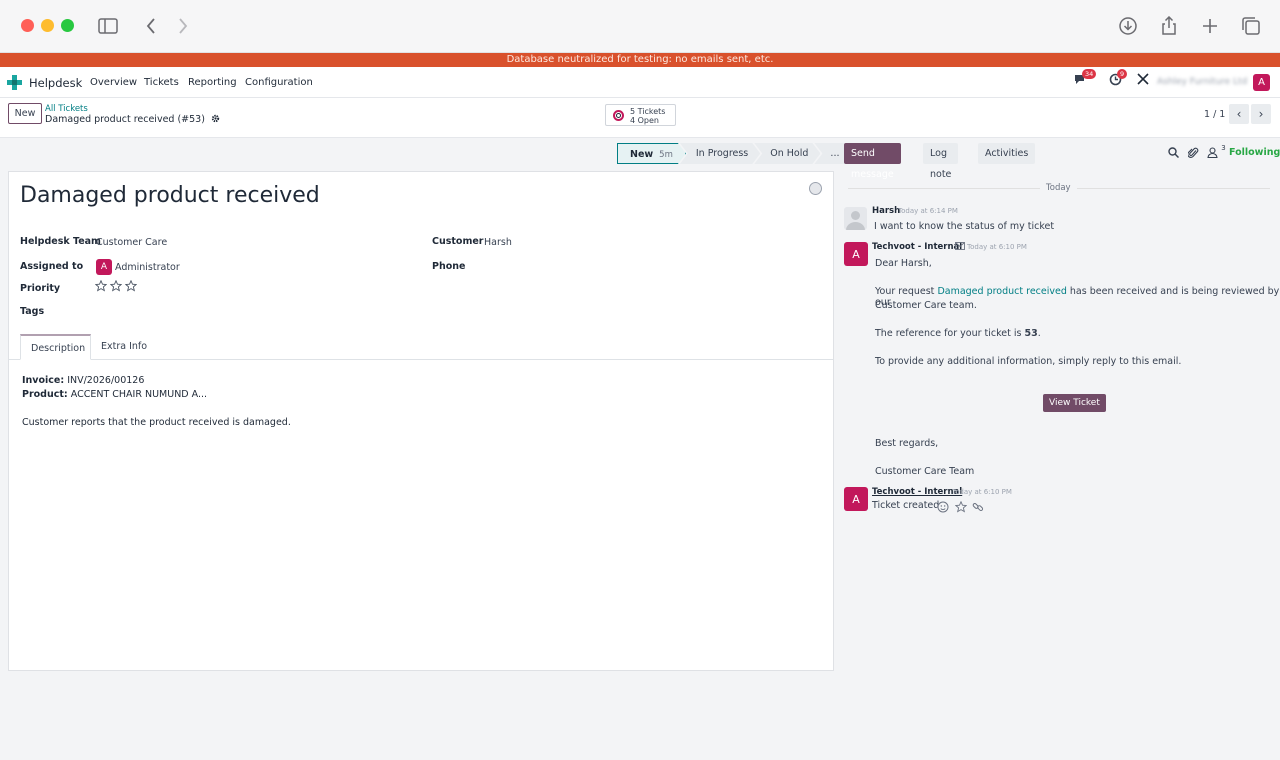 This screenshot has height=760, width=1280. I want to click on pager-value: 1 / 1, so click(1214, 114).